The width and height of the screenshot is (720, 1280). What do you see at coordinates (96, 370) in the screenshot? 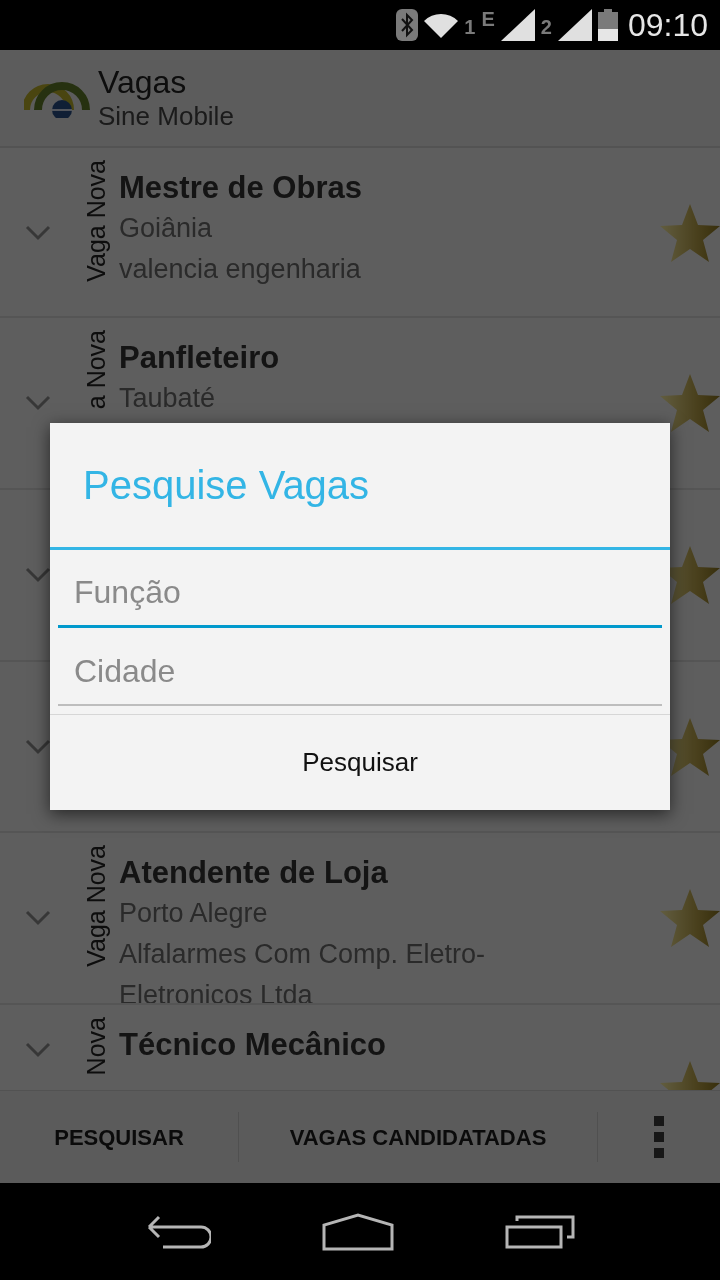
I see `new-job-label: a Nova` at bounding box center [96, 370].